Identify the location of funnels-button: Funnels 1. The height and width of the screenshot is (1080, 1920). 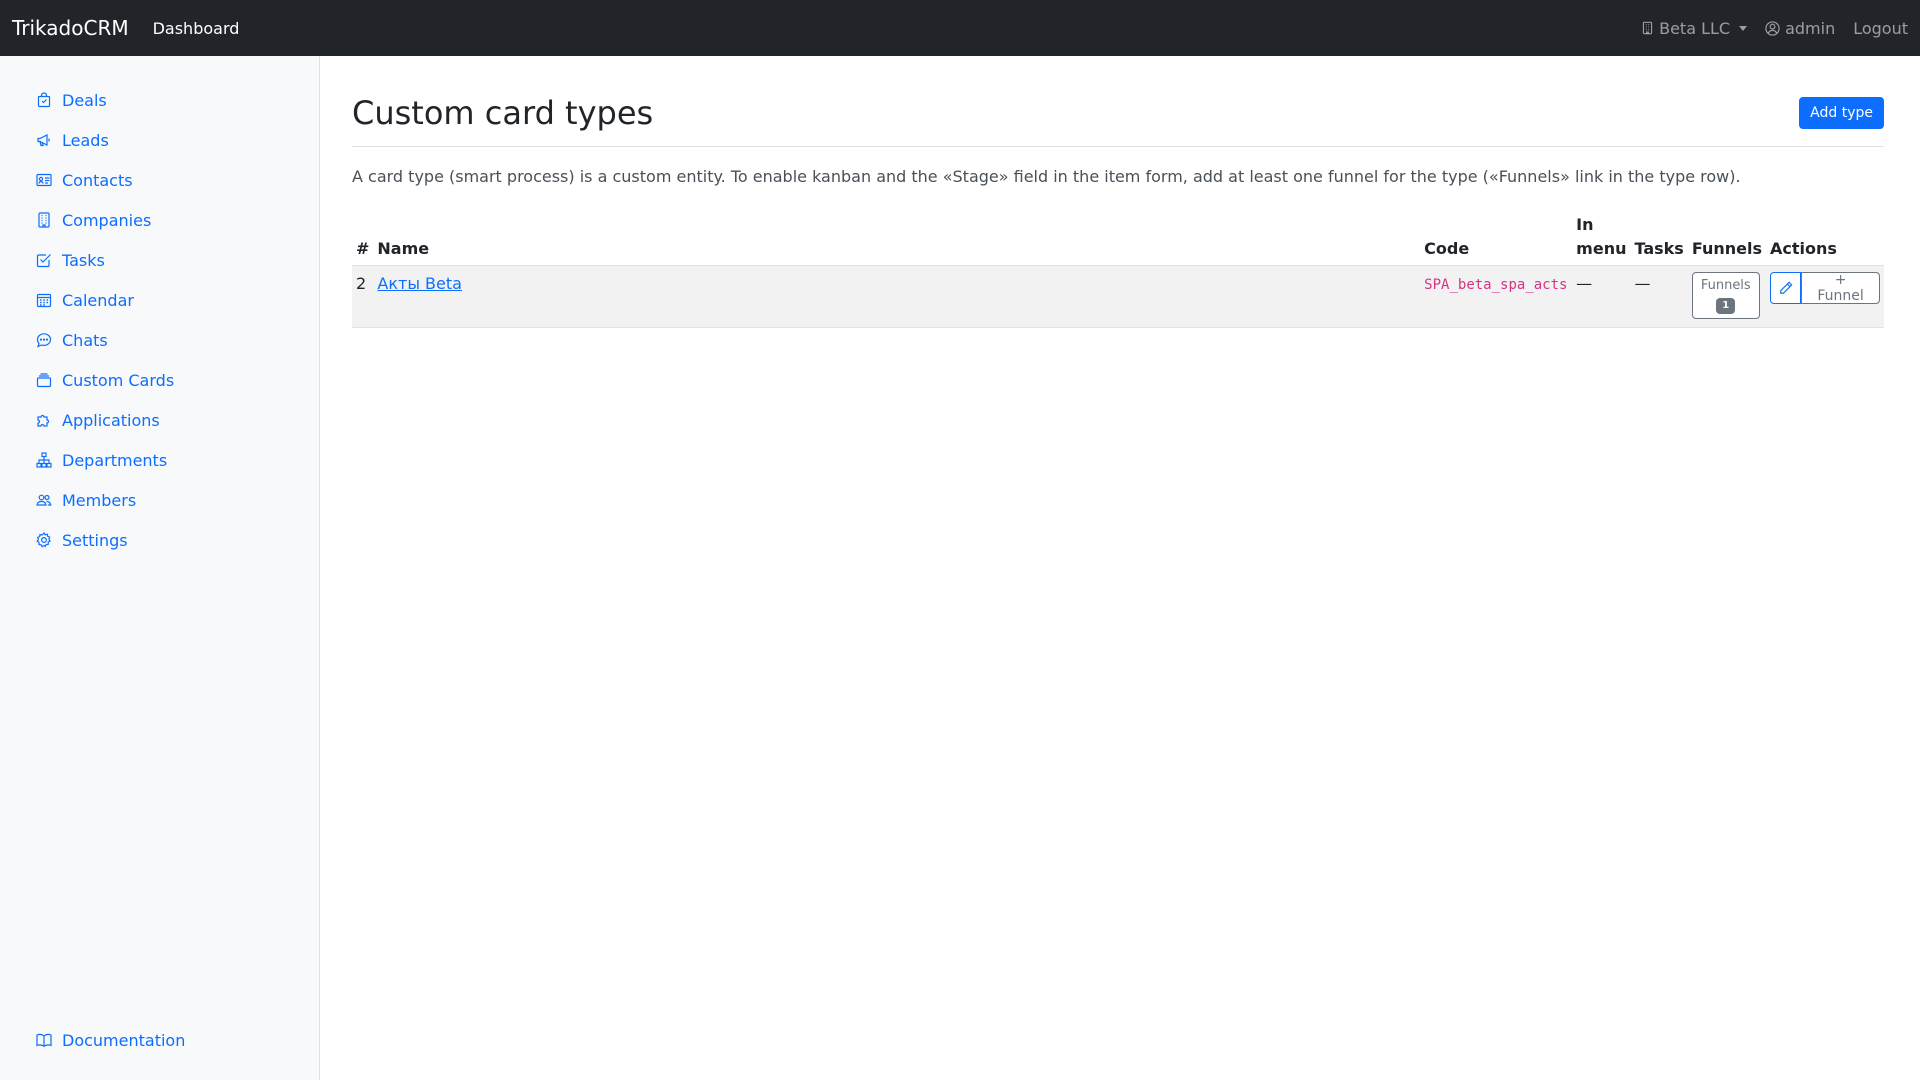
(1725, 295).